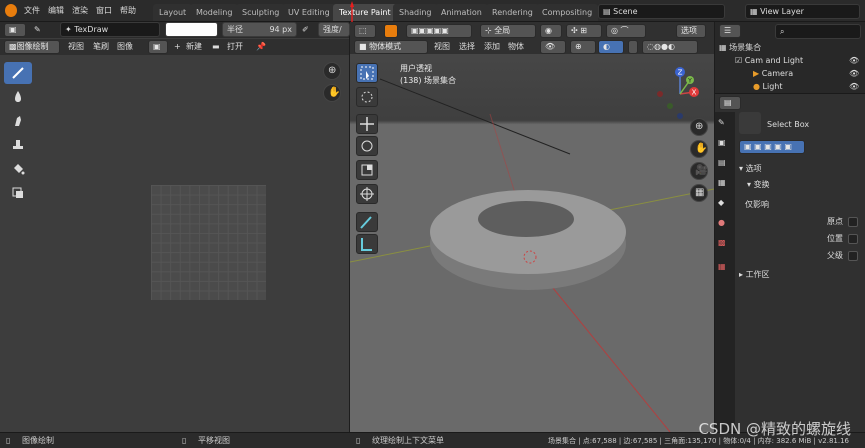 This screenshot has height=448, width=865. Describe the element at coordinates (32, 11) in the screenshot. I see `menu-file: 文件` at that location.